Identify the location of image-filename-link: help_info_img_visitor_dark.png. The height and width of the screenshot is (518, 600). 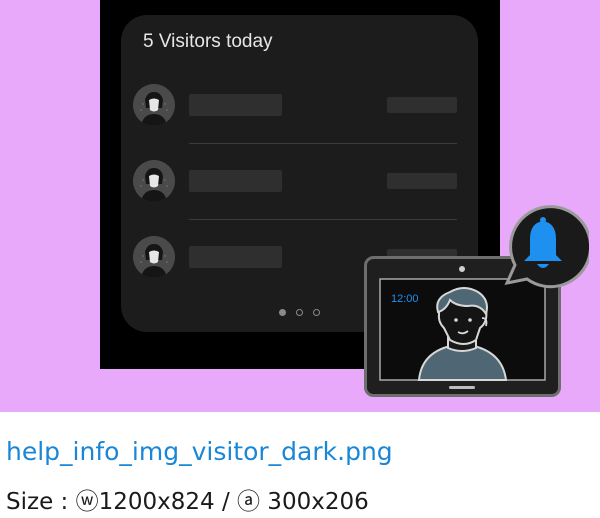
(199, 451).